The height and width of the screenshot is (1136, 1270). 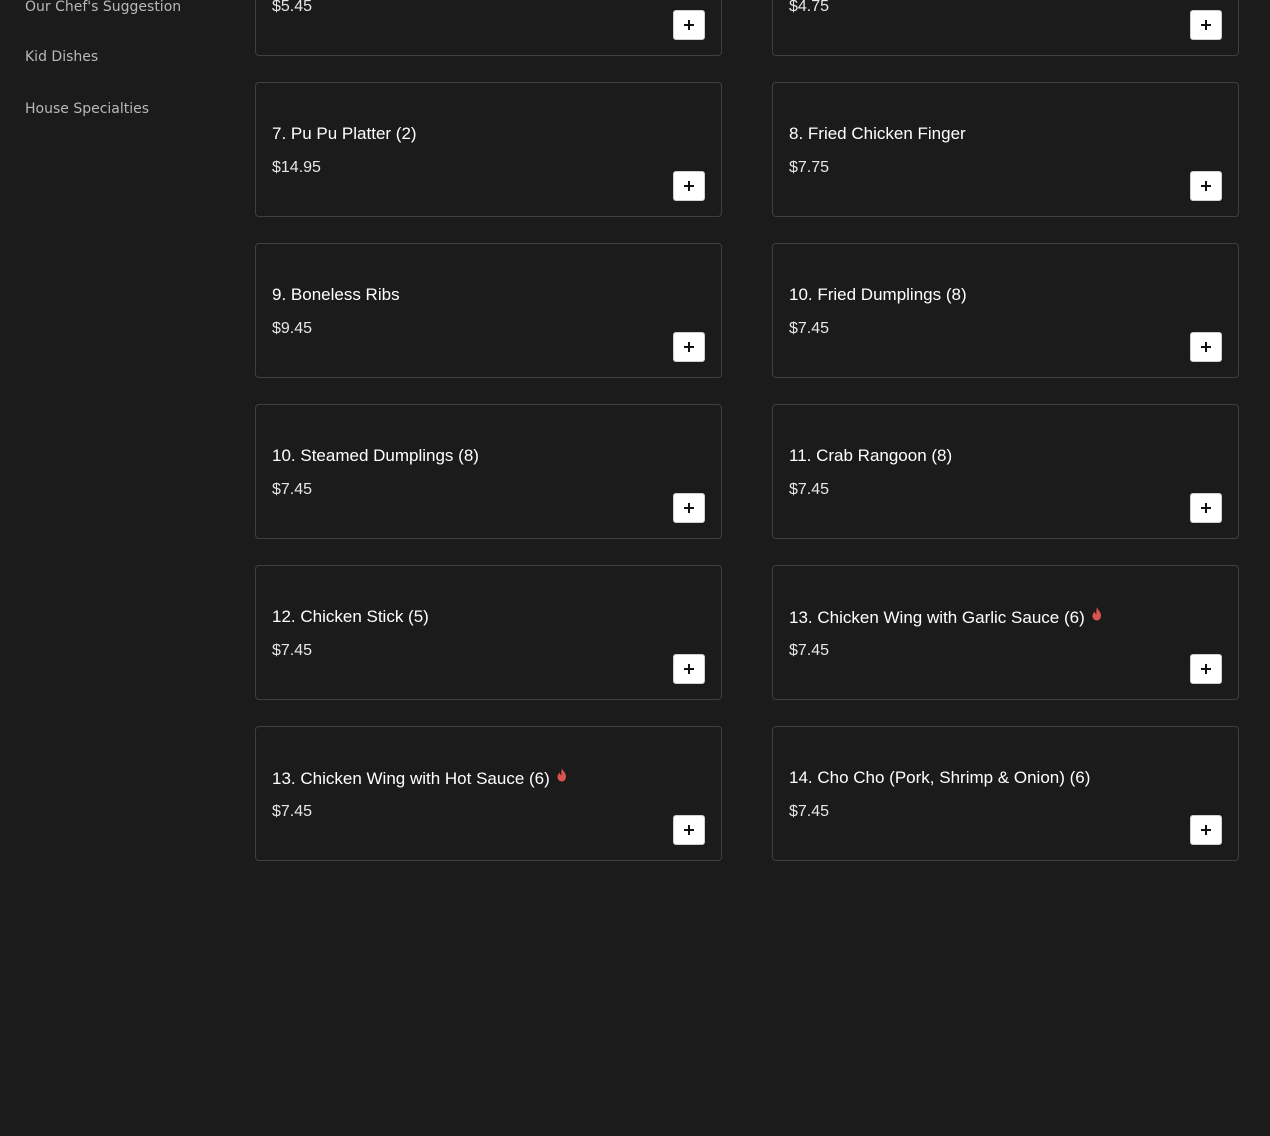 I want to click on menu-item-price: $4.75, so click(x=809, y=7).